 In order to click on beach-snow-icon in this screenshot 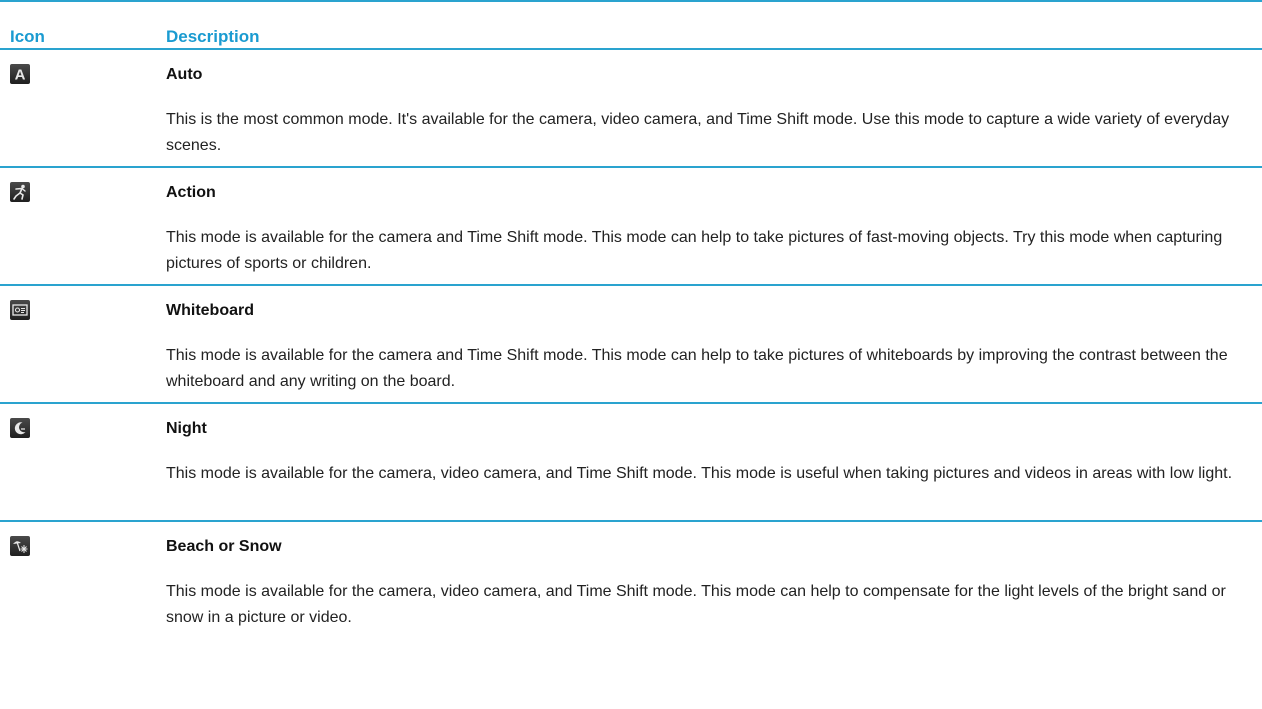, I will do `click(20, 546)`.